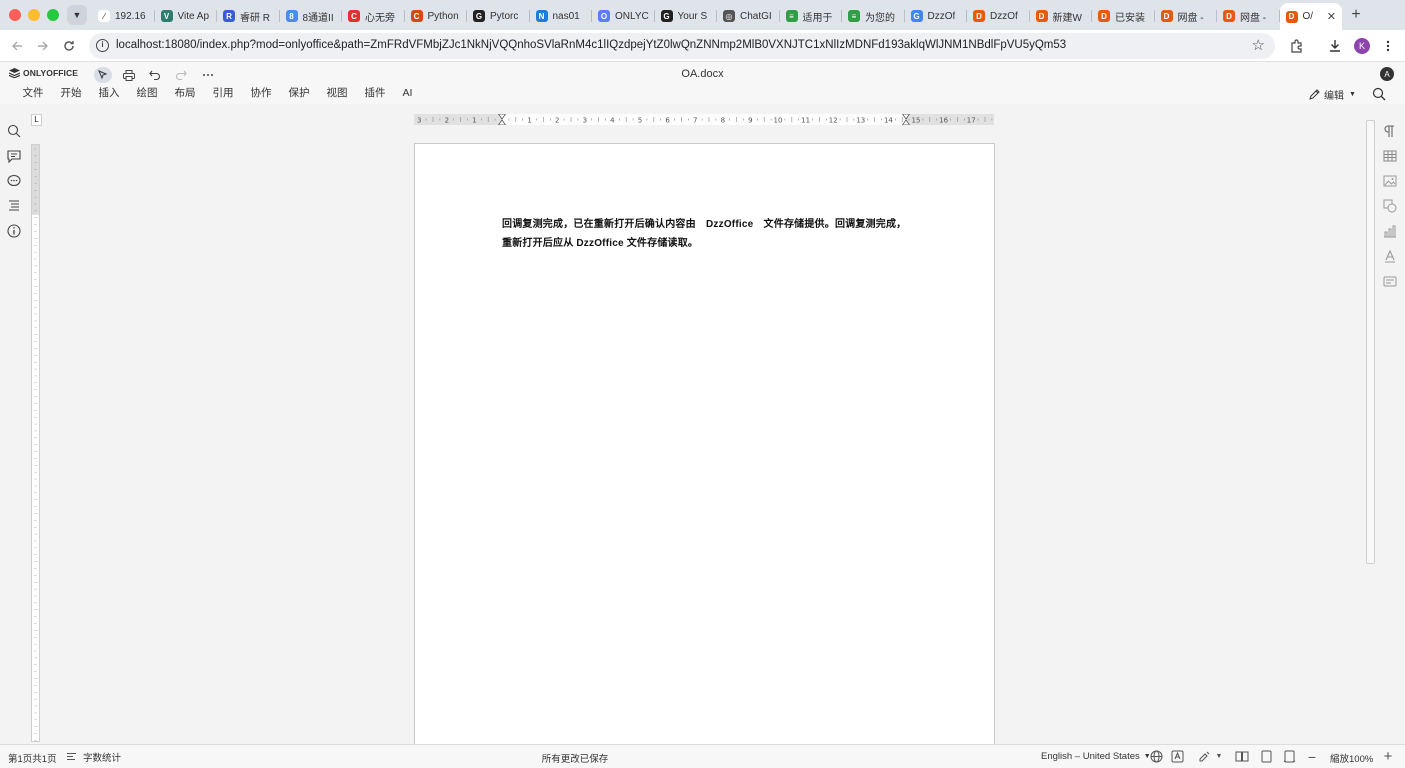 This screenshot has height=768, width=1405. I want to click on menu-tab: 开始, so click(71, 93).